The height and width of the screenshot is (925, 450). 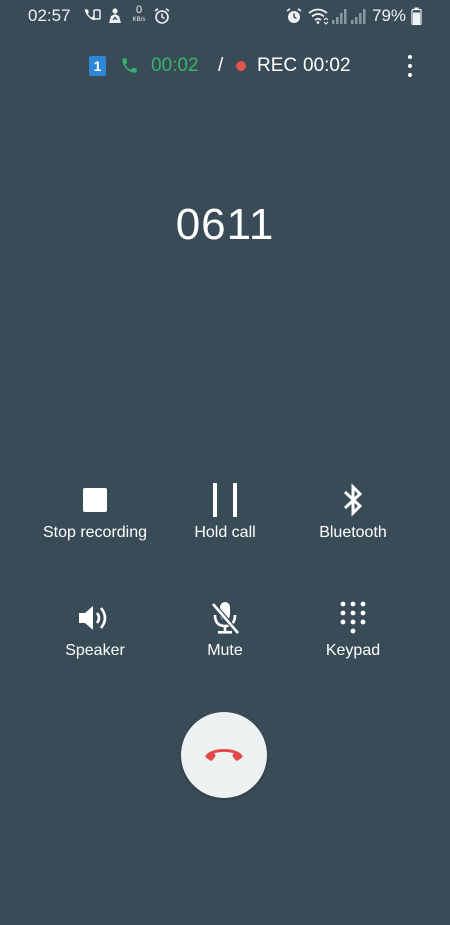 What do you see at coordinates (225, 65) in the screenshot?
I see `call-info-bar: 1 00:02 / REC 00:02` at bounding box center [225, 65].